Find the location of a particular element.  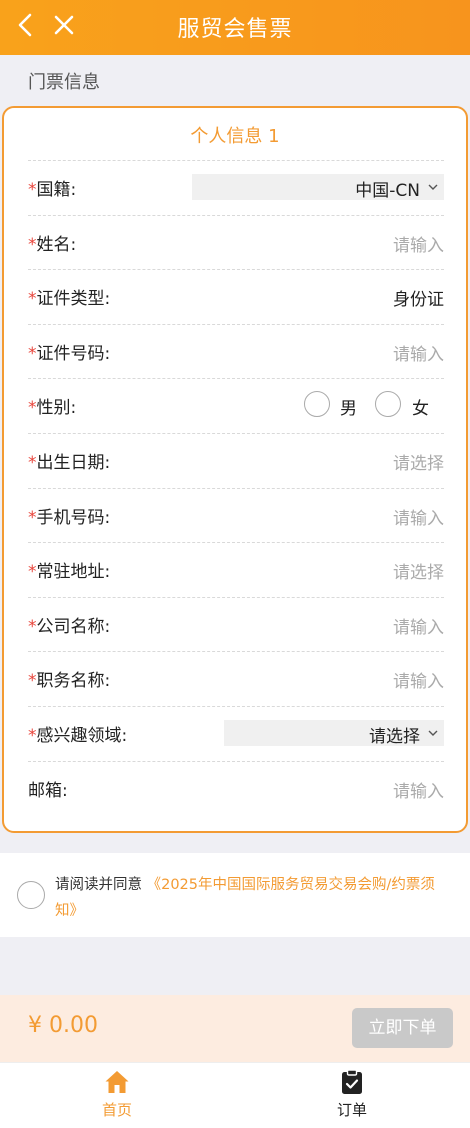

form-row: *感兴趣领域: 请选择 is located at coordinates (236, 733).